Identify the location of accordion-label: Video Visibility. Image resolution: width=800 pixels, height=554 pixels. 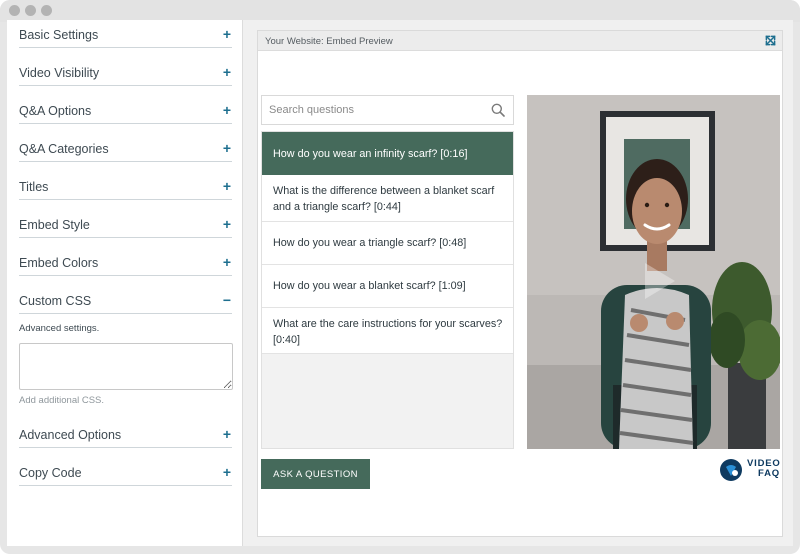
(59, 73).